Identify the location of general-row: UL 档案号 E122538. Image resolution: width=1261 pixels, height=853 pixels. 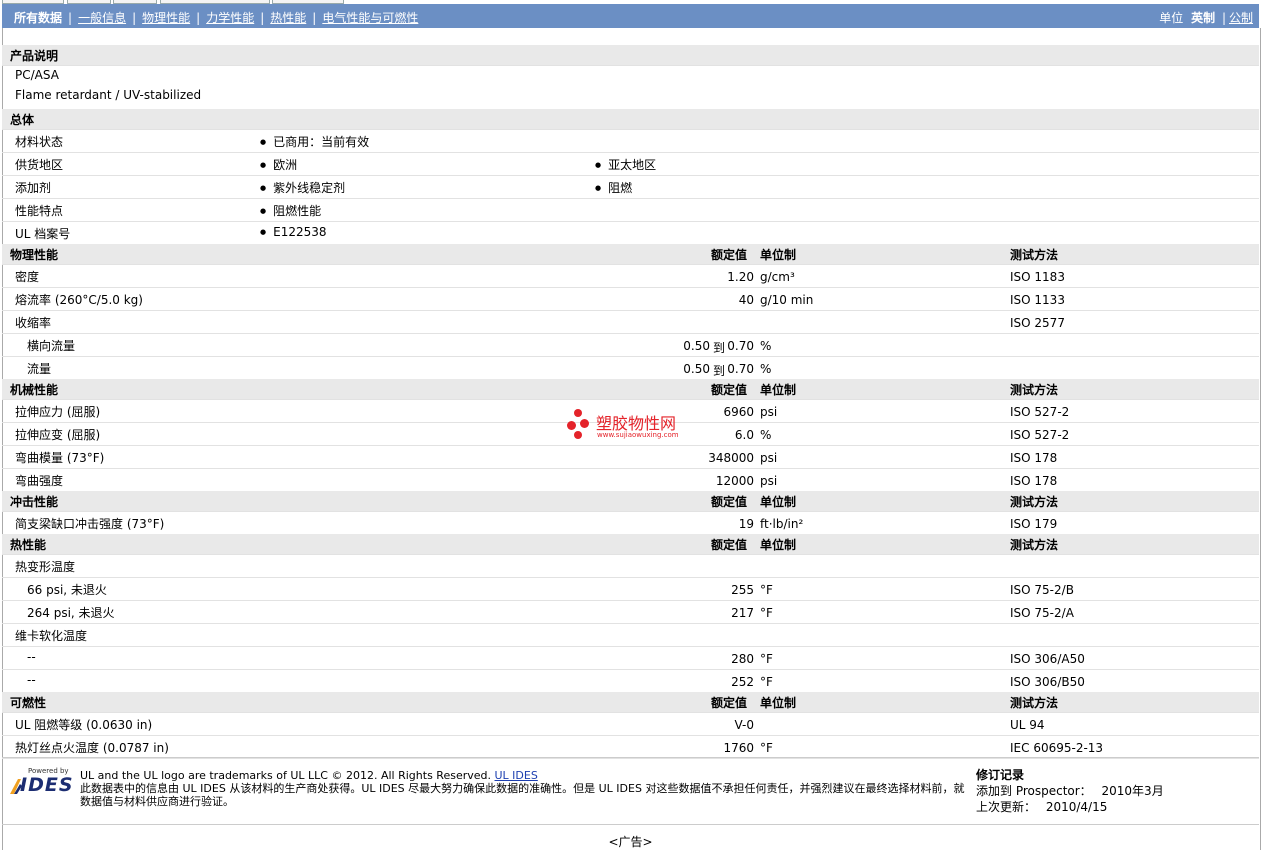
(630, 233).